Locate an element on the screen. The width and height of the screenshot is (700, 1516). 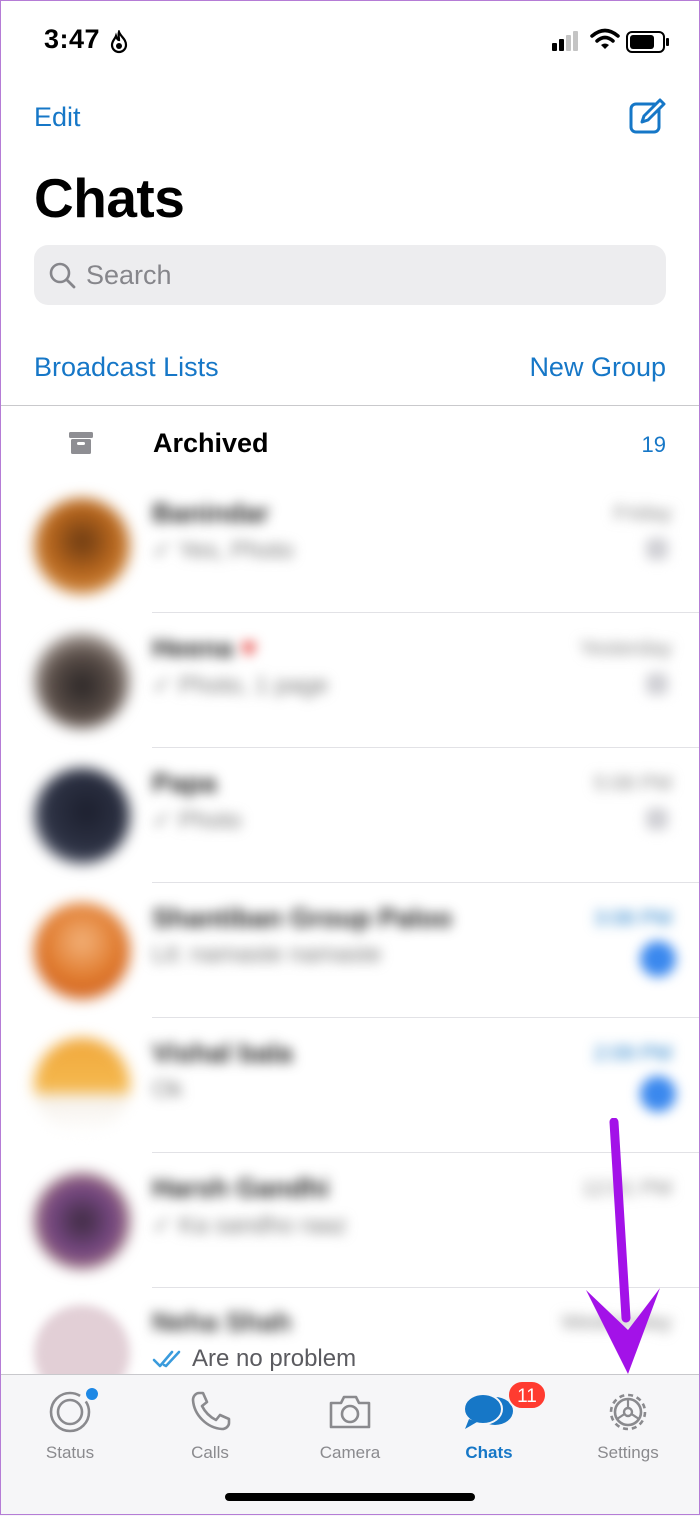
gear-icon is located at coordinates (628, 1412).